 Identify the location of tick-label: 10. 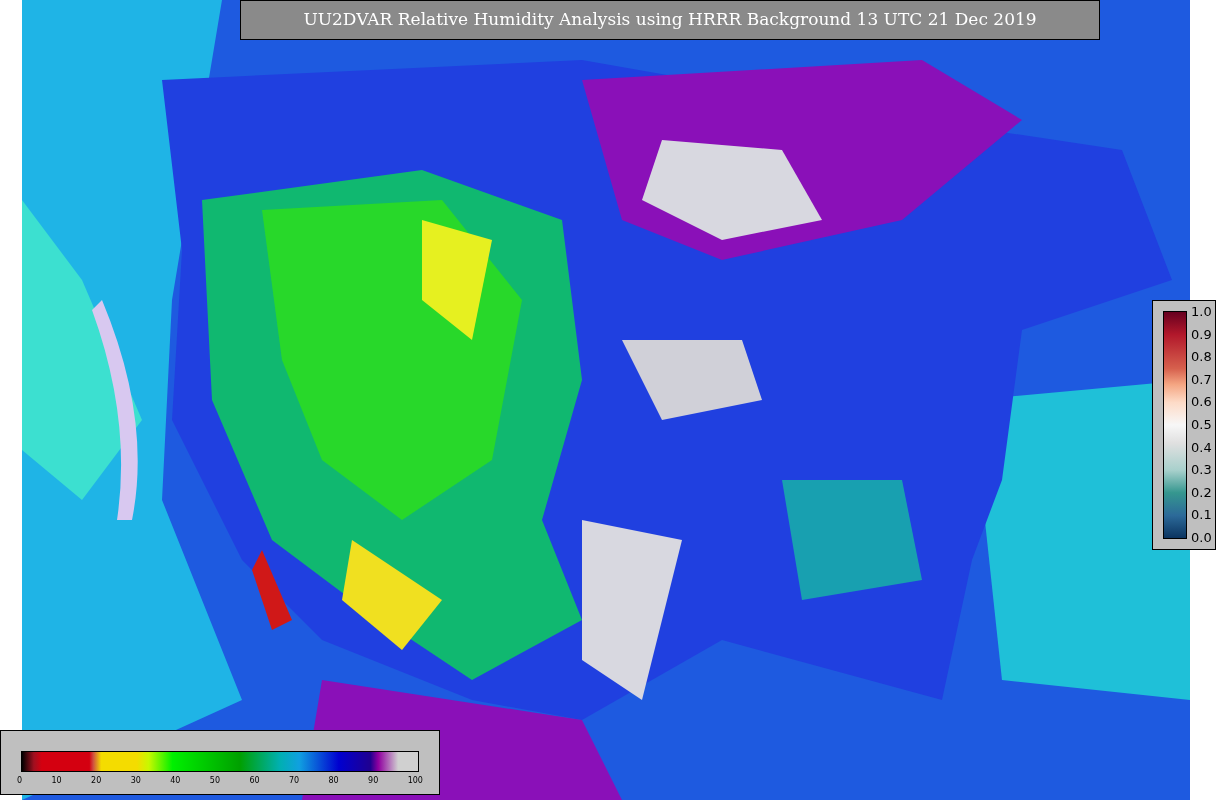
(56, 781).